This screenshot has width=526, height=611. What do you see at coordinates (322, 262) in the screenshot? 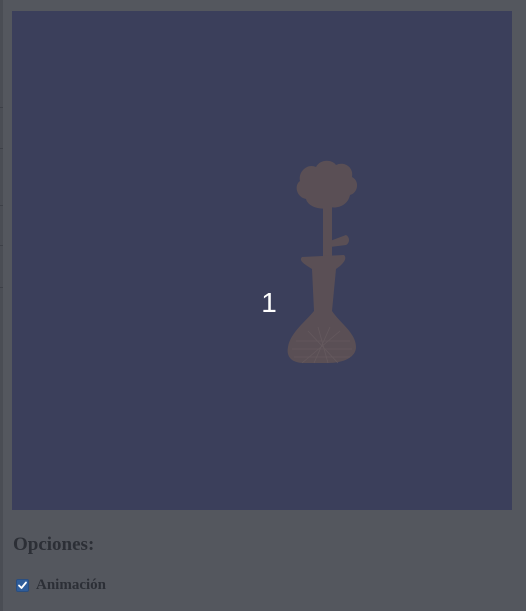
I see `flower-in-vase-model` at bounding box center [322, 262].